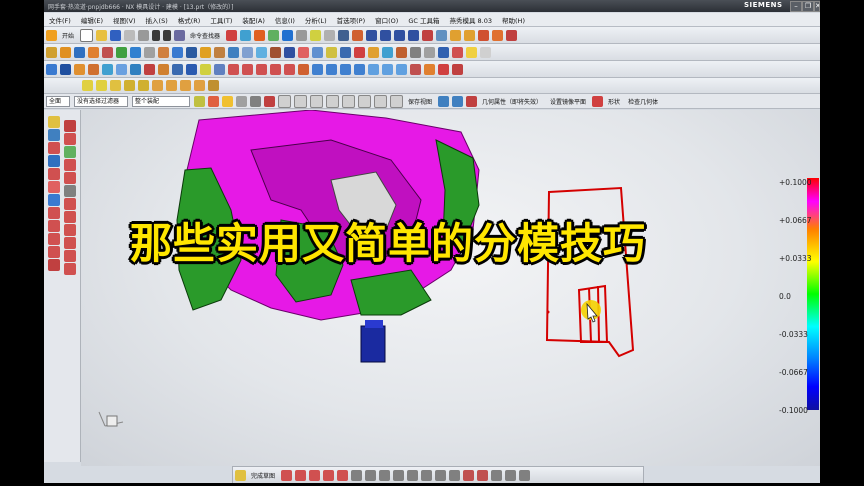 This screenshot has height=486, width=864. What do you see at coordinates (60, 20) in the screenshot?
I see `menu-file: 文件(F)` at bounding box center [60, 20].